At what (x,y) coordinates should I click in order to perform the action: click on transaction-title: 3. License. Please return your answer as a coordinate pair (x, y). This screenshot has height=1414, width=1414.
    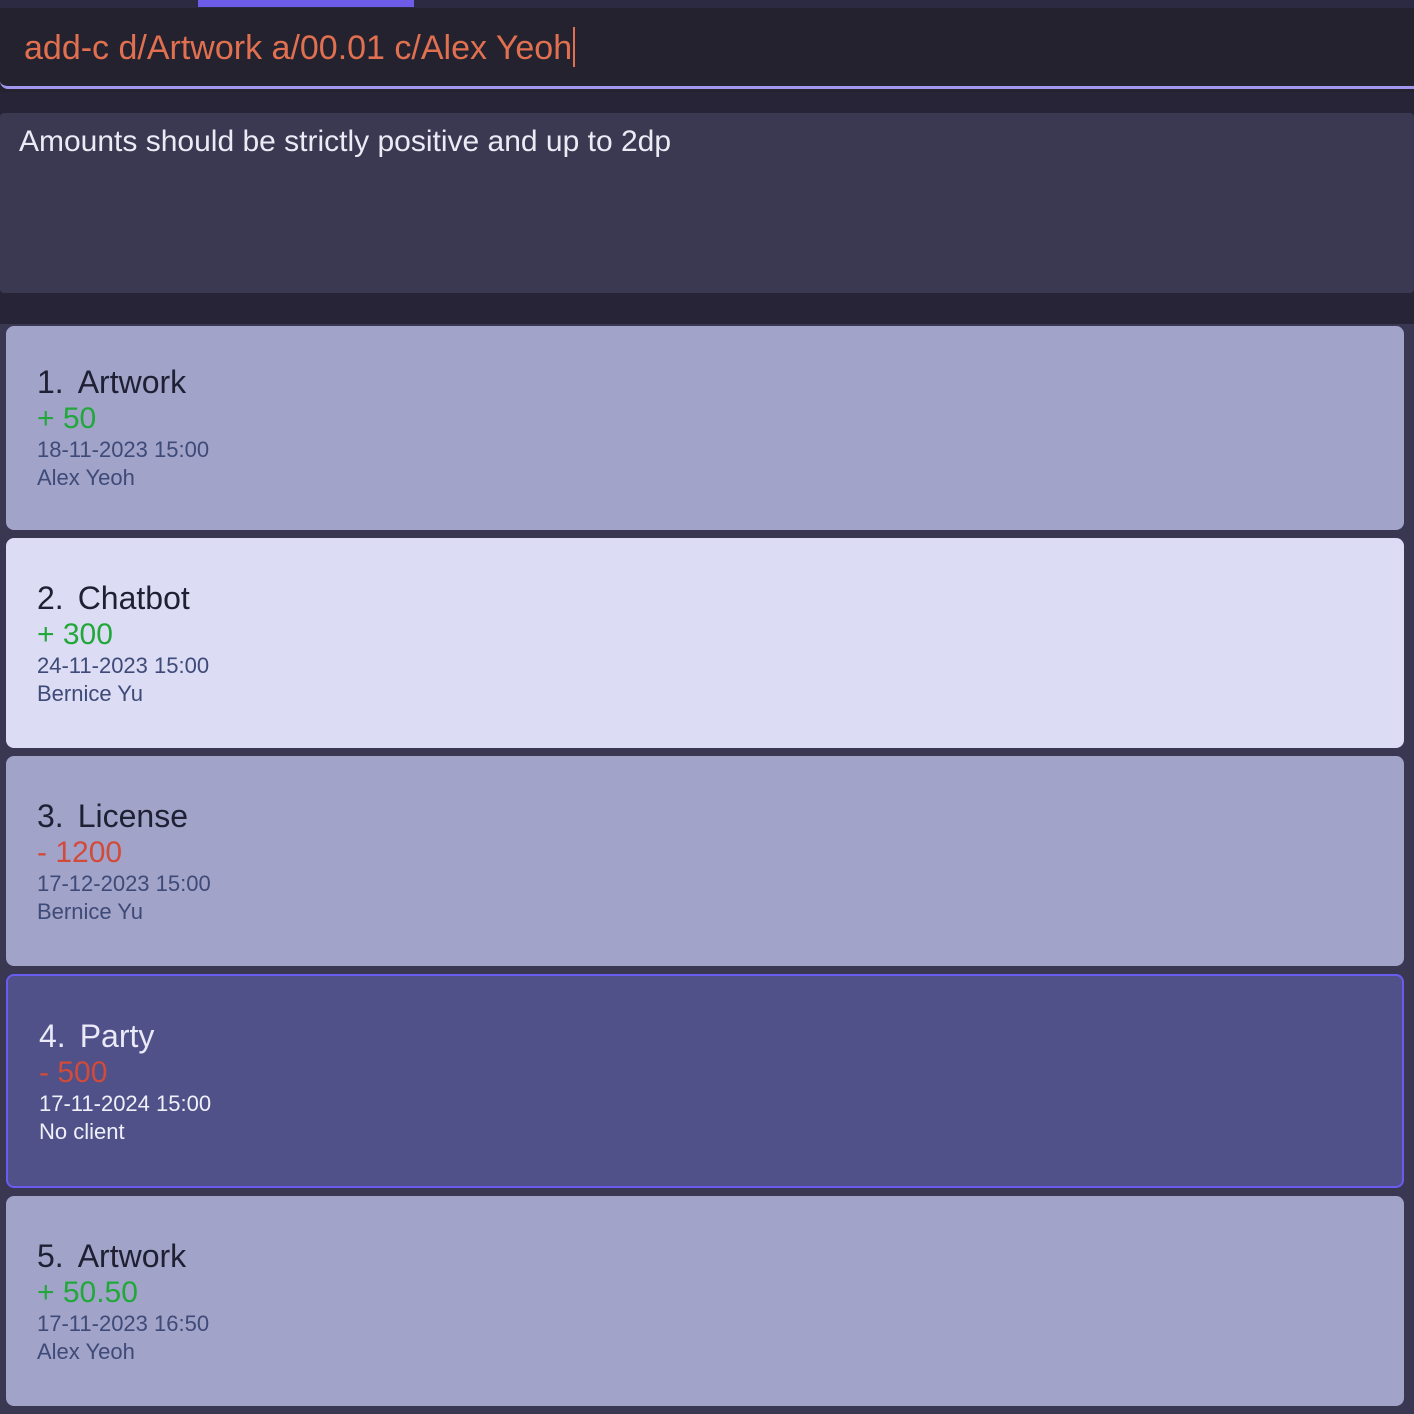
    Looking at the image, I should click on (112, 816).